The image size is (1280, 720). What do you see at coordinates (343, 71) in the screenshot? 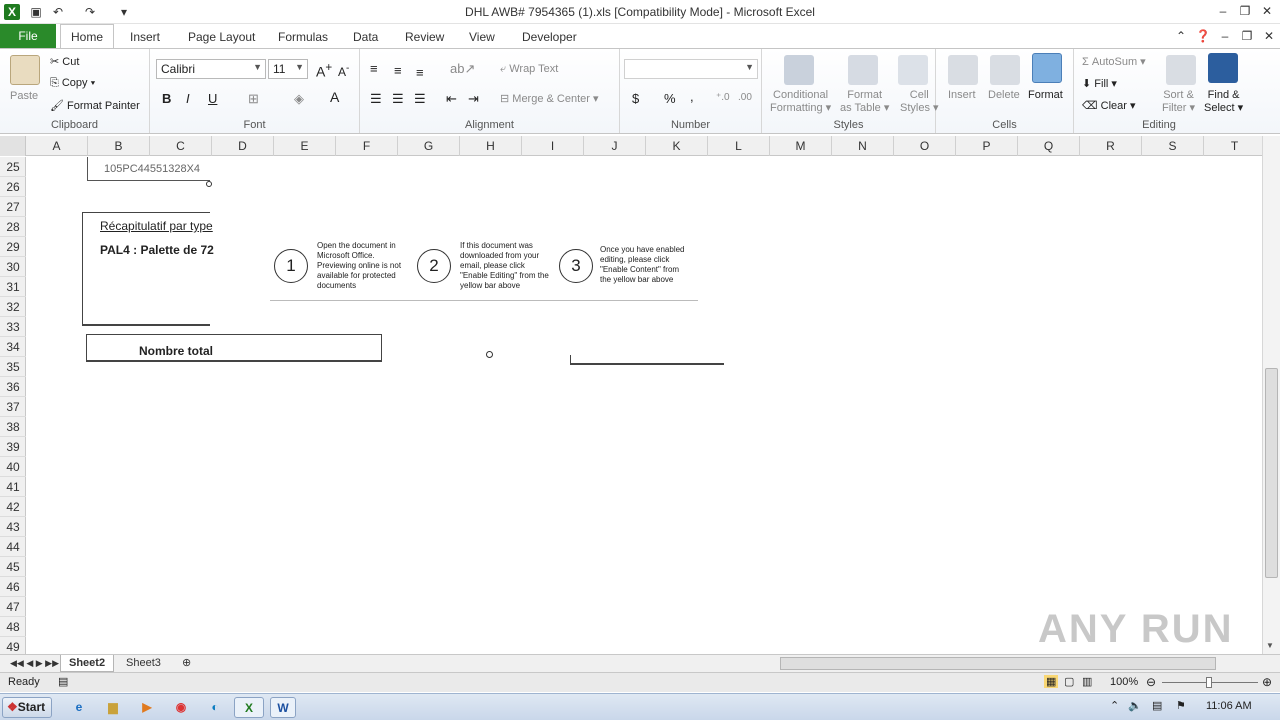
I see `shrink-font-icon: A-` at bounding box center [343, 71].